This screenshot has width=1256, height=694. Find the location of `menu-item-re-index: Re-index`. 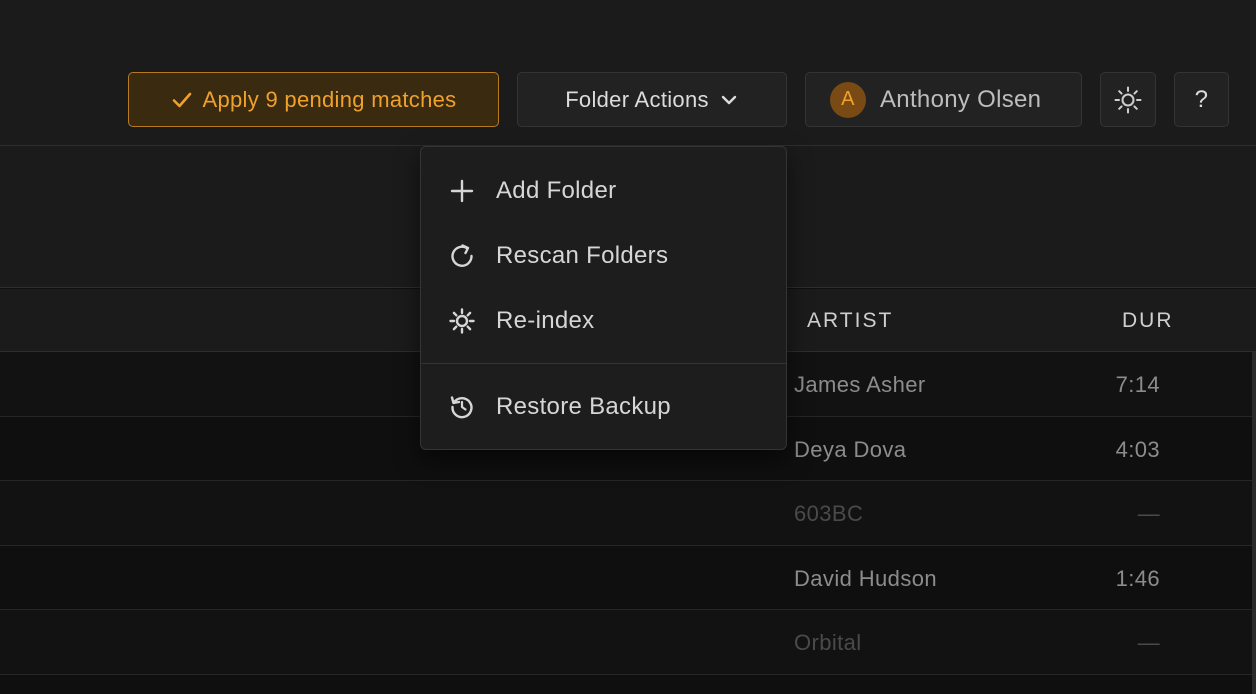

menu-item-re-index: Re-index is located at coordinates (603, 320).